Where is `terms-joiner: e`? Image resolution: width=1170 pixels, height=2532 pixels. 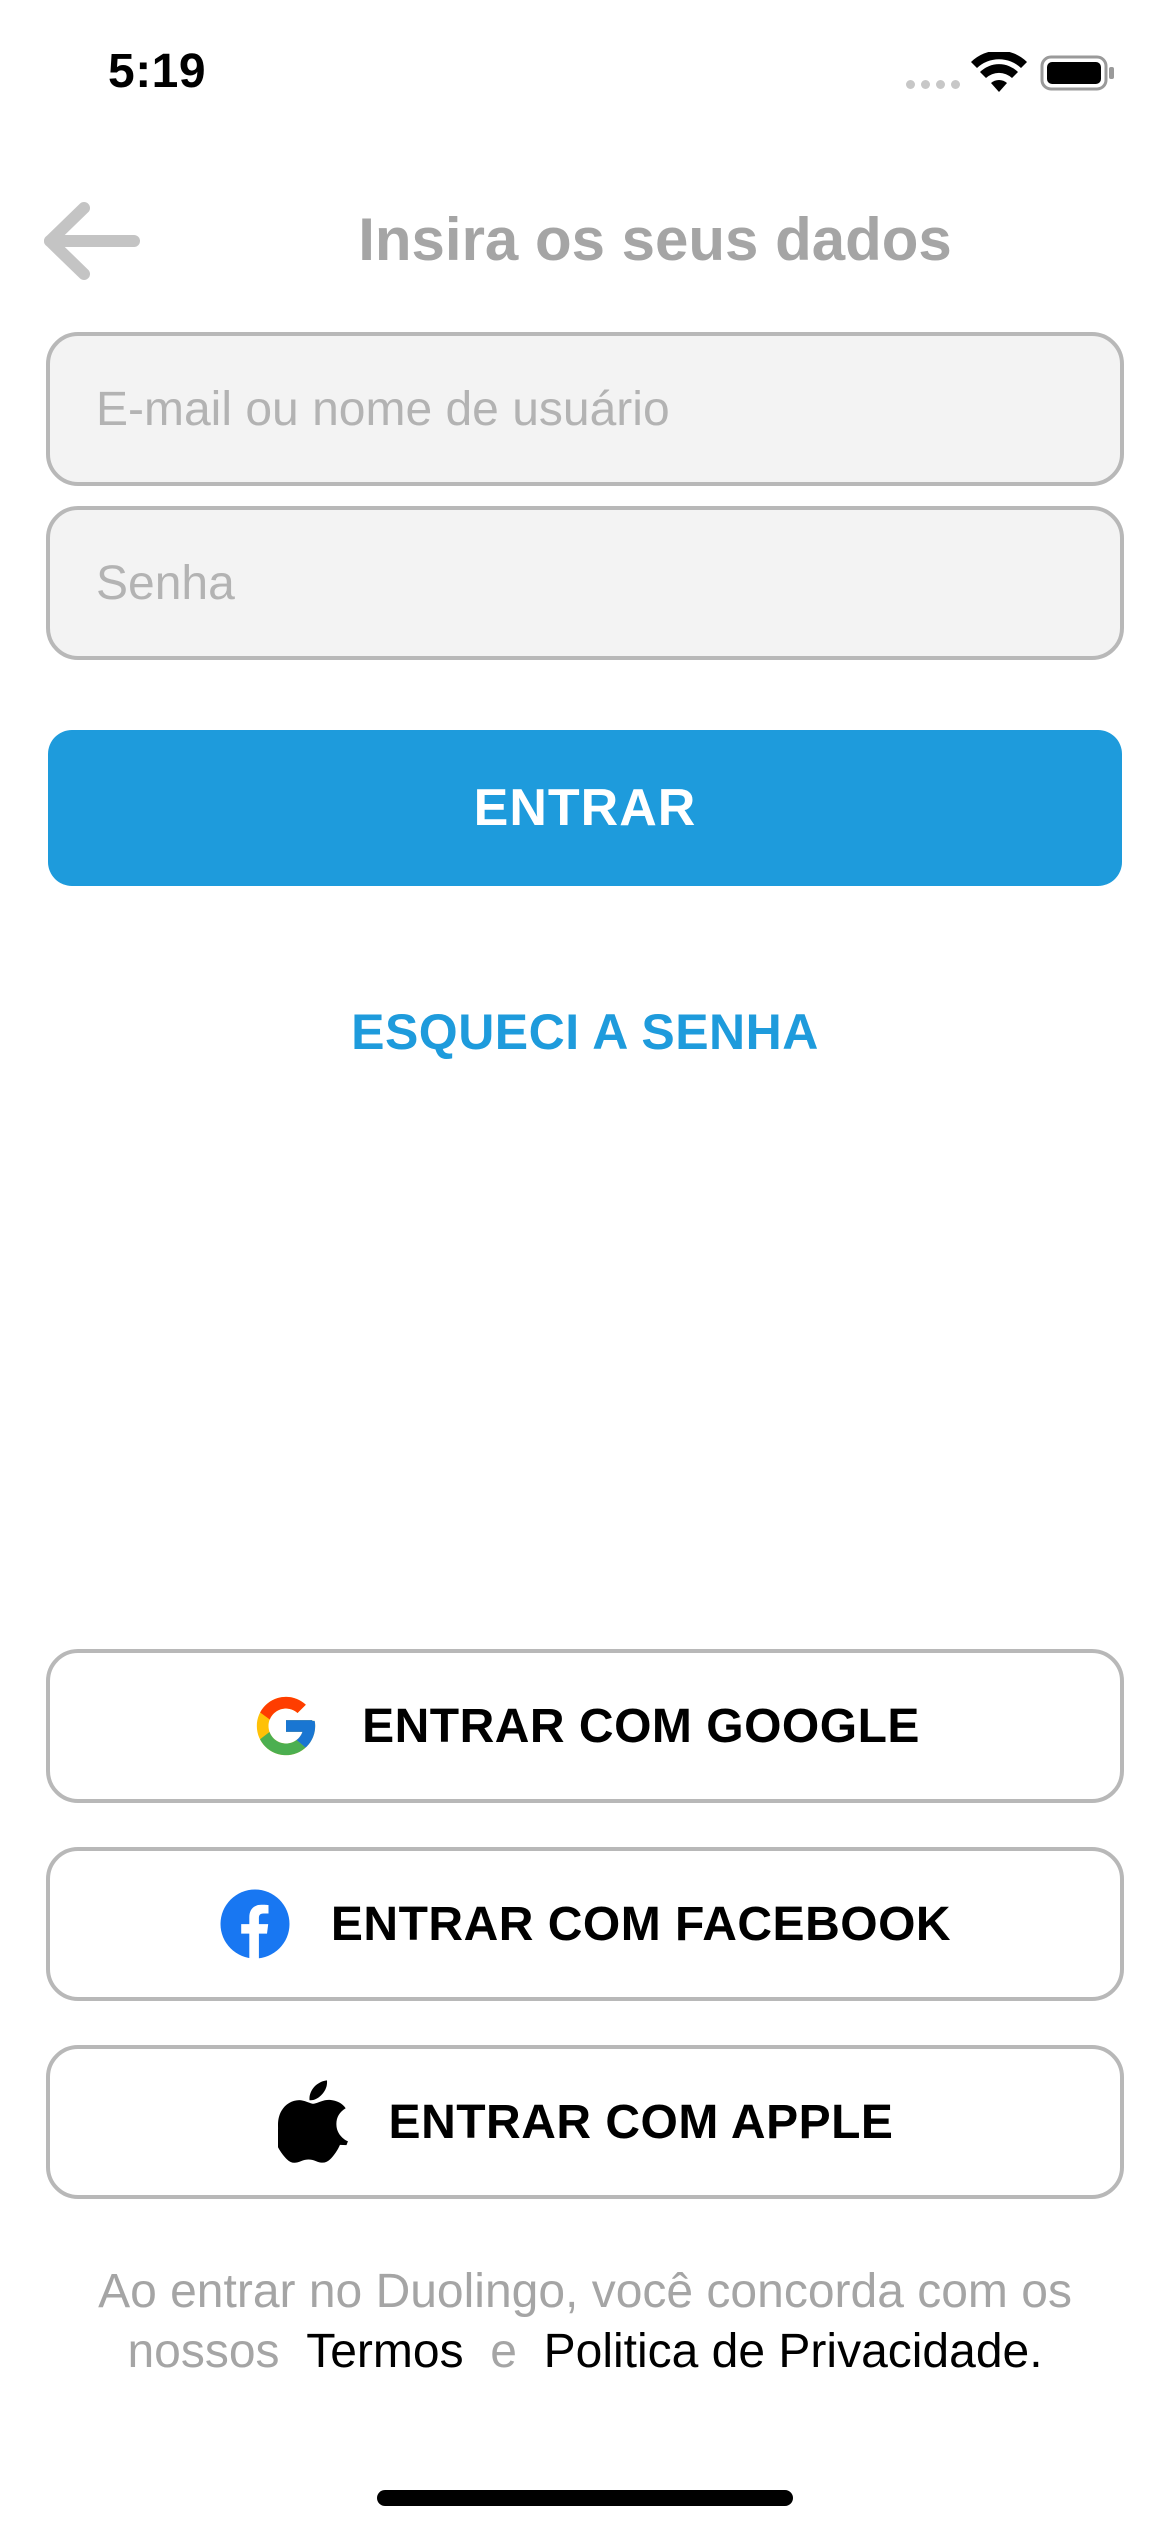 terms-joiner: e is located at coordinates (503, 2351).